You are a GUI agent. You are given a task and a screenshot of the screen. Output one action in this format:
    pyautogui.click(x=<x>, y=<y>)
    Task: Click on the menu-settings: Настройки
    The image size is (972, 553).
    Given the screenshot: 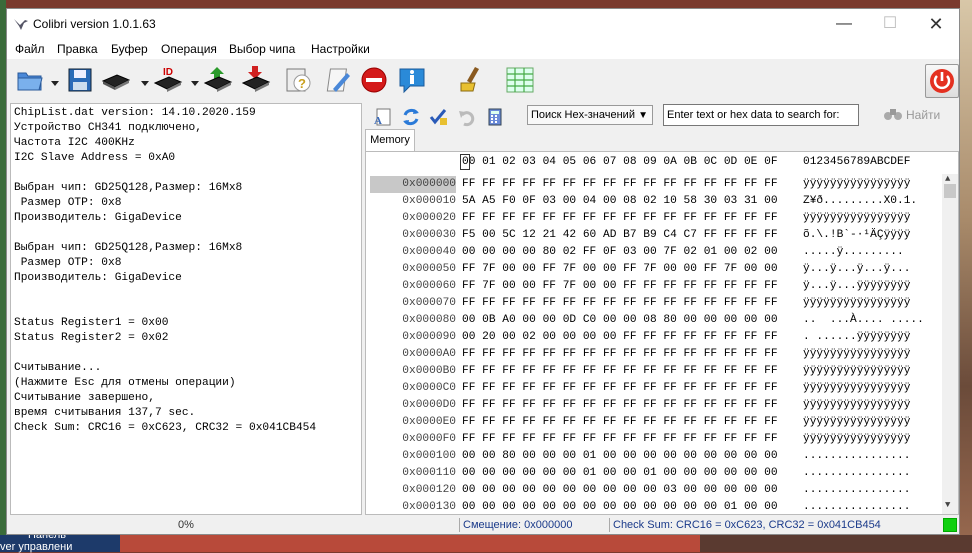 What is the action you would take?
    pyautogui.click(x=340, y=49)
    